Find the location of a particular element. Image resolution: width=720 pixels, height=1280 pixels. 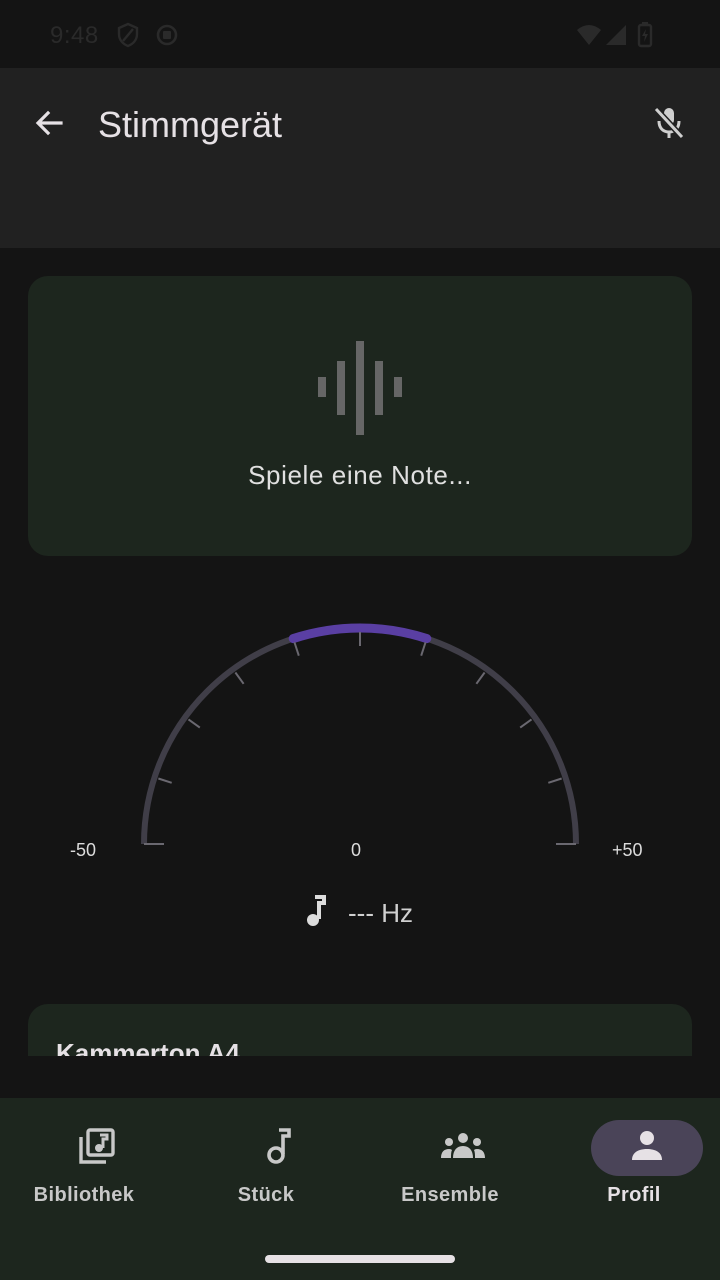

nav-label: Stück is located at coordinates (266, 1195).